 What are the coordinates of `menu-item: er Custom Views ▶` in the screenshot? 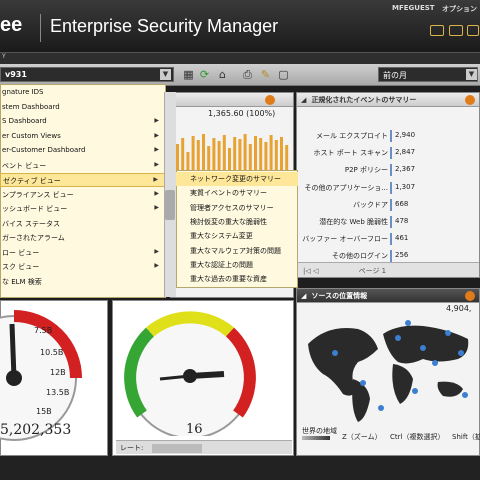 It's located at (82, 137).